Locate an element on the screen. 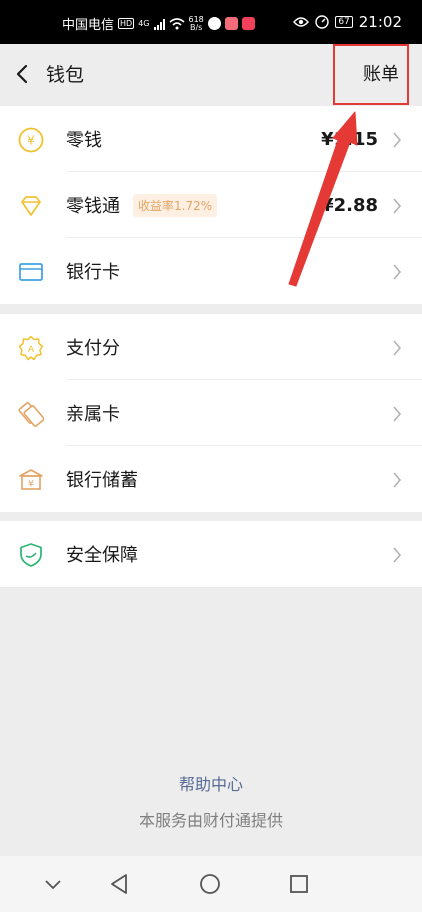 The image size is (422, 912). clock: 21:02 is located at coordinates (380, 22).